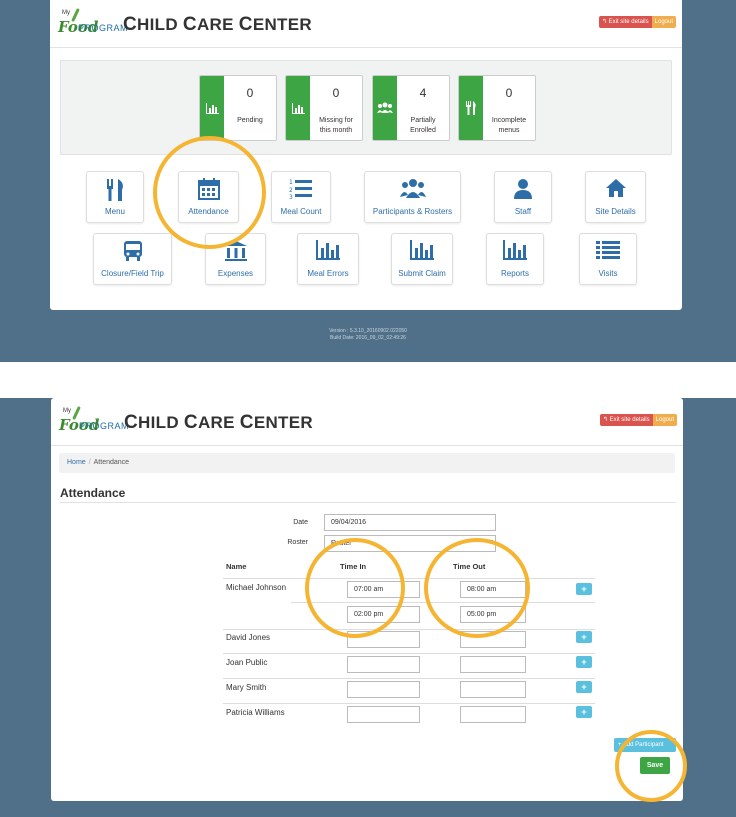 This screenshot has height=817, width=736. Describe the element at coordinates (255, 712) in the screenshot. I see `participant-name: Patricia Williams` at that location.